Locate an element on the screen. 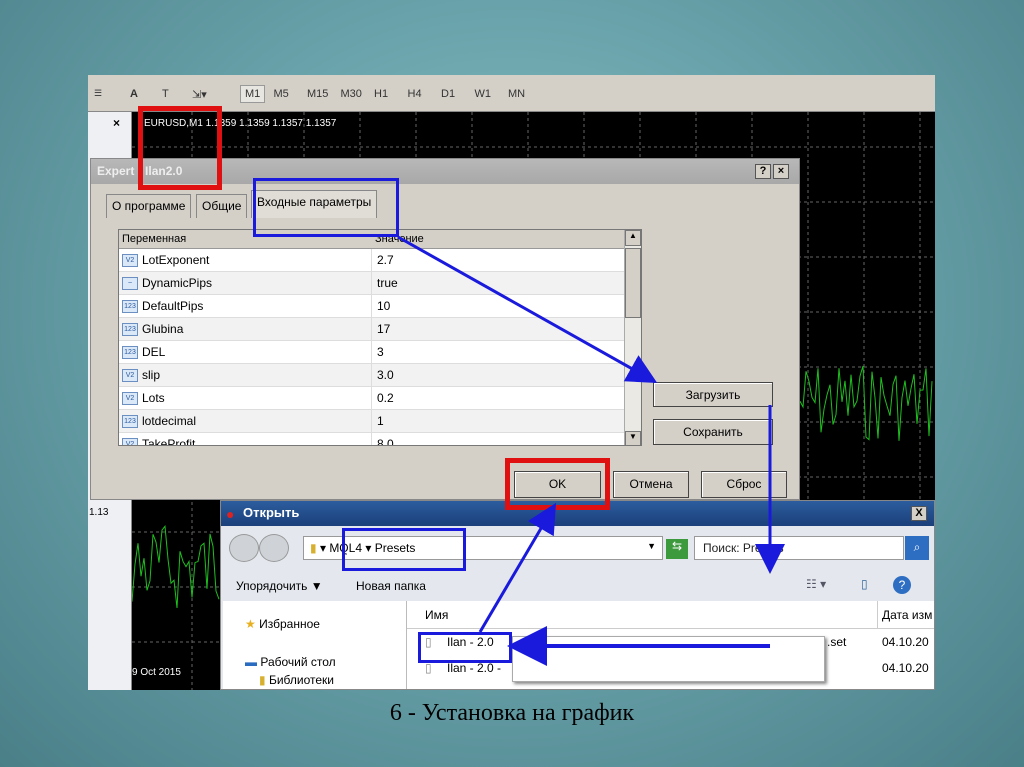 The image size is (1024, 767). nav-pane: ★ Избранное ▬ Рабочий стол ▮ Библиотеки is located at coordinates (314, 645).